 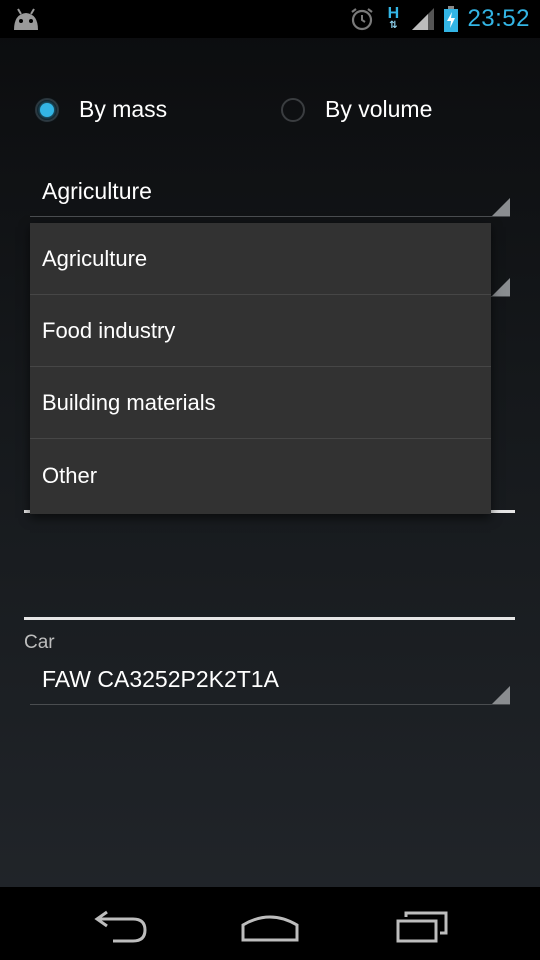 I want to click on dropdown-item-other: Other, so click(x=260, y=475).